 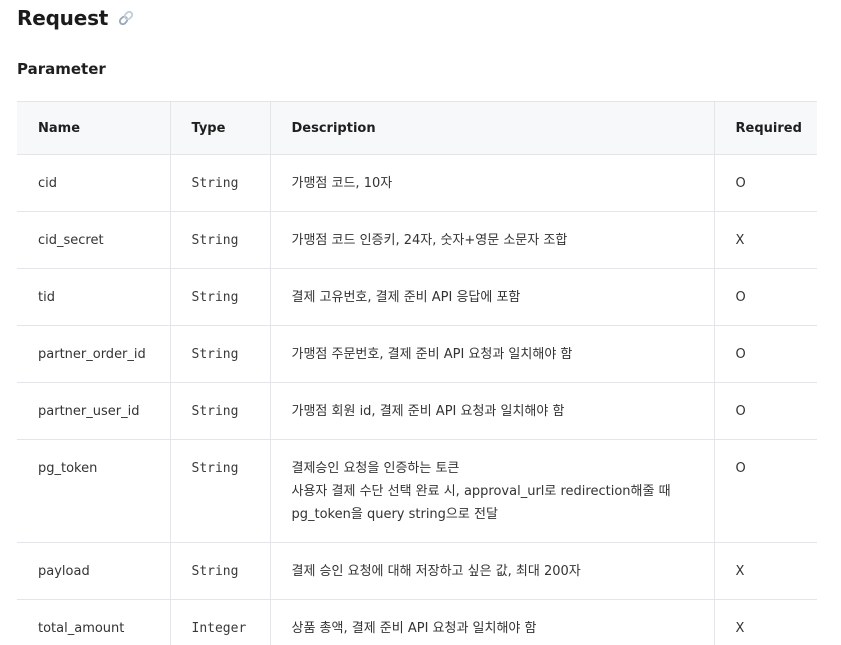 What do you see at coordinates (93, 411) in the screenshot?
I see `param-name: partner_user_id` at bounding box center [93, 411].